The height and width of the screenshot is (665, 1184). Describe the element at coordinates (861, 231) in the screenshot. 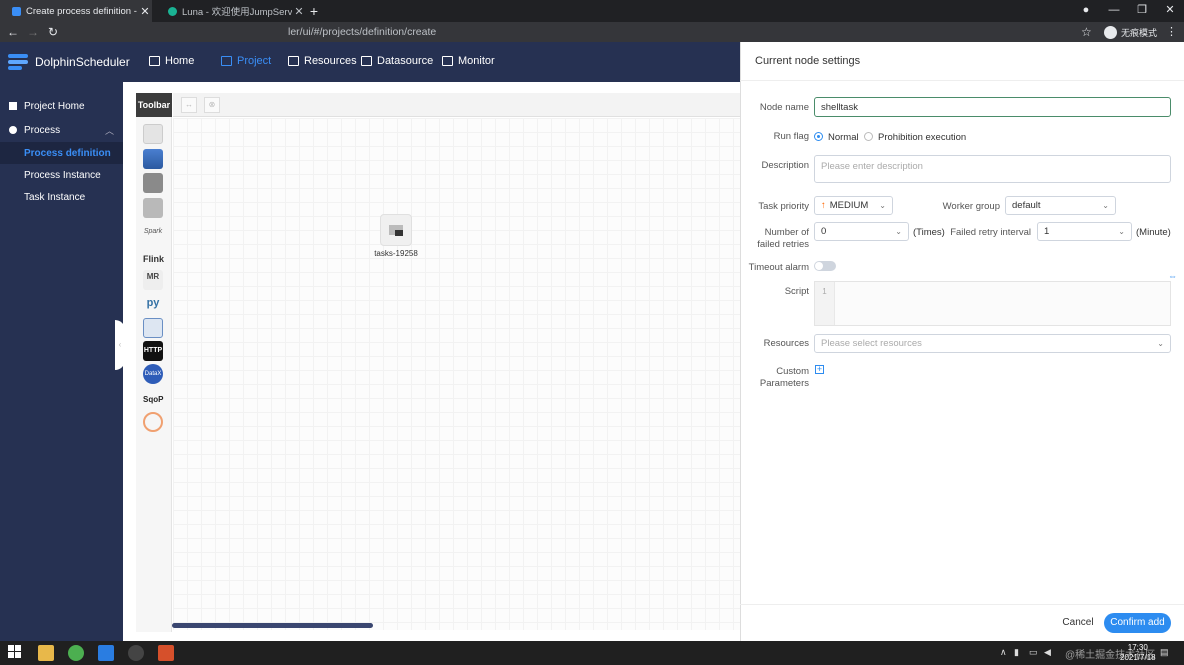

I see `failed-retries-select: 0 ⌄` at that location.